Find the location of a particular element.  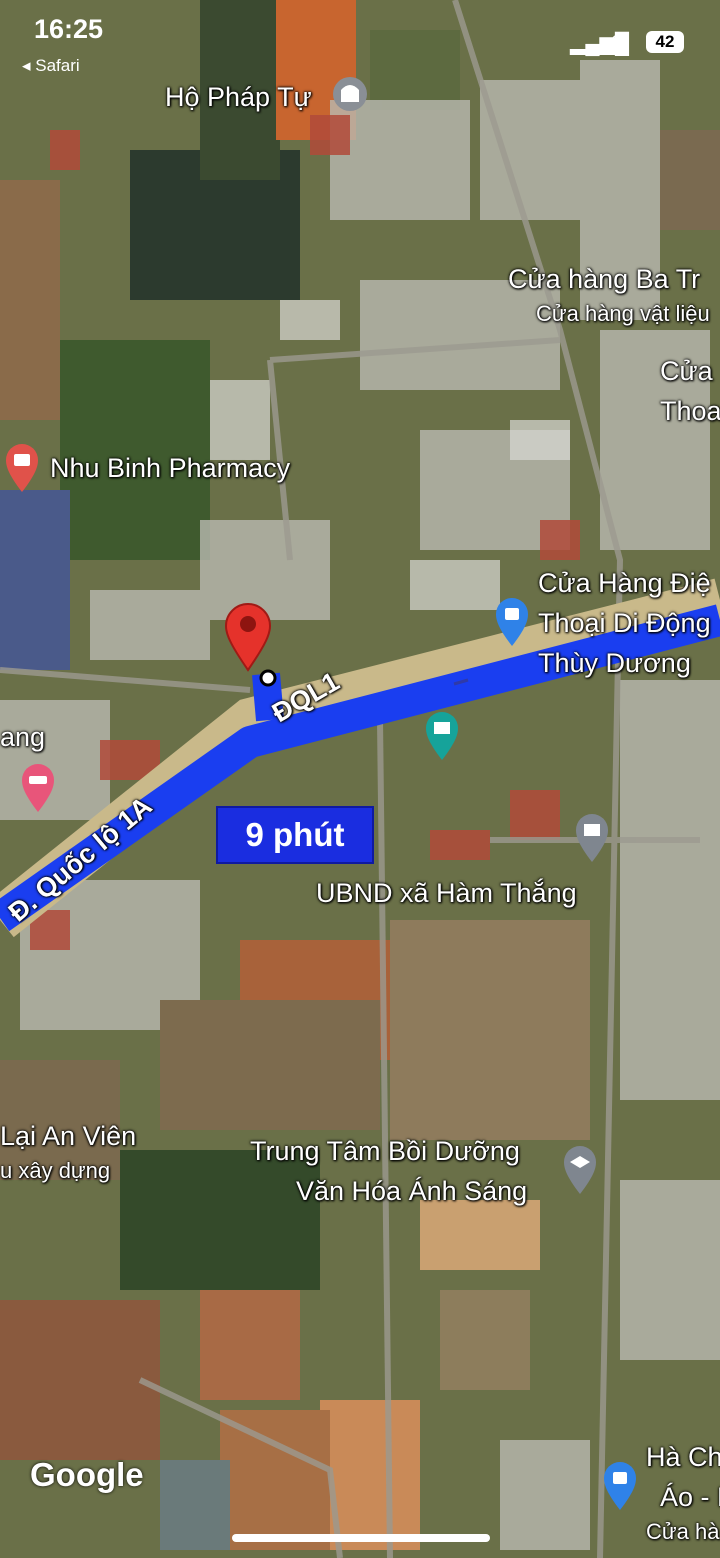

place-label-training-center: Trung Tâm Bồi Dưỡng is located at coordinates (385, 1151).